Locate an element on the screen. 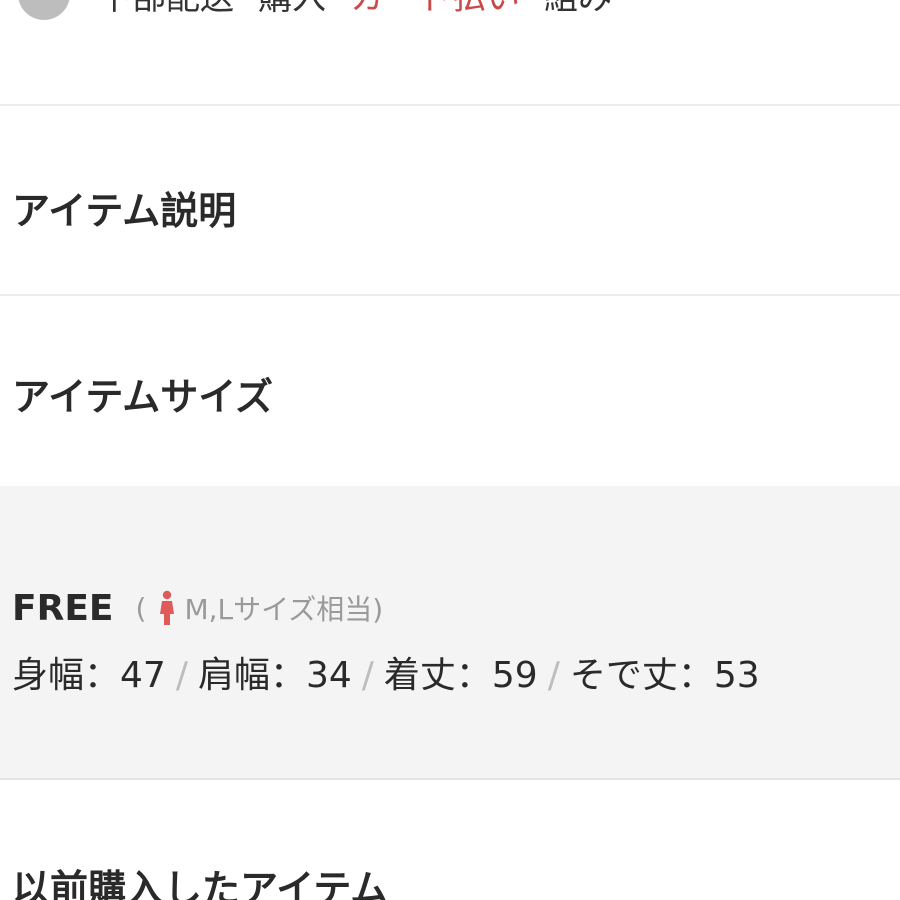  size-note-open: ( is located at coordinates (141, 608).